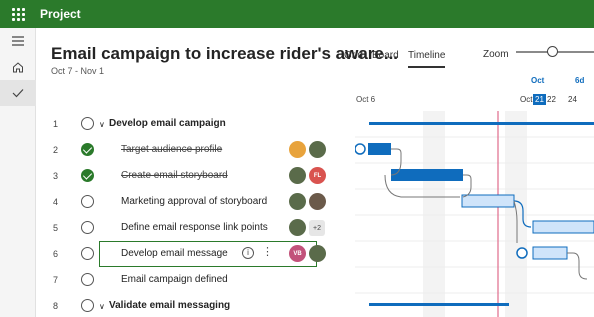 The height and width of the screenshot is (317, 594). I want to click on task-name: Define email response link points, so click(194, 227).